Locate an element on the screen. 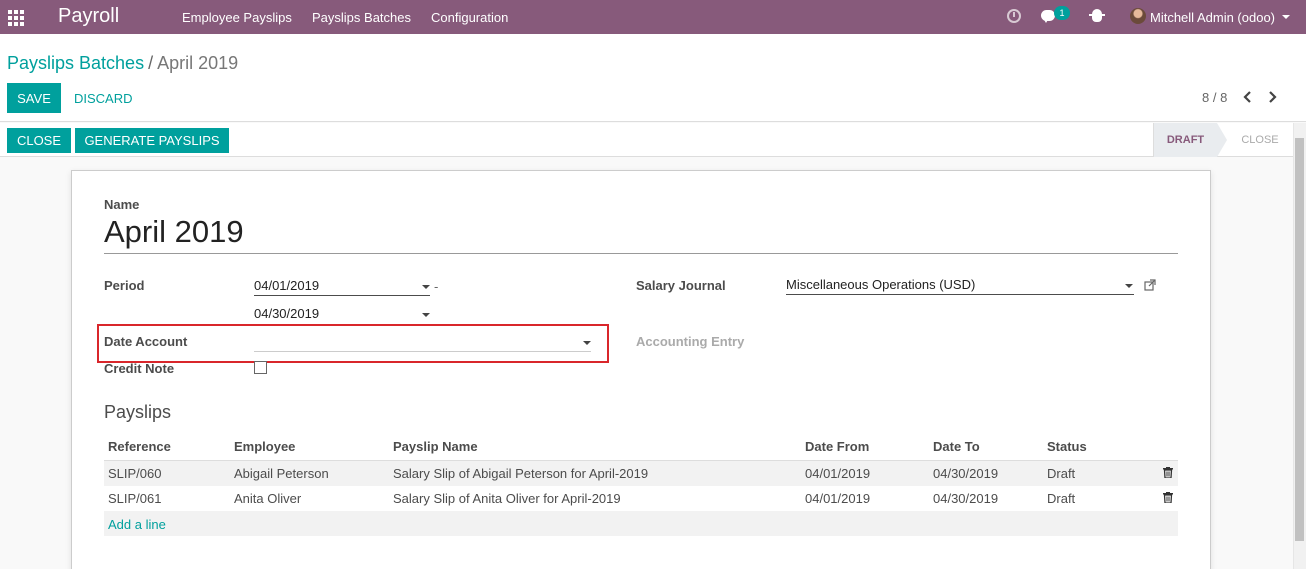 This screenshot has height=569, width=1306. period-label: Period is located at coordinates (124, 285).